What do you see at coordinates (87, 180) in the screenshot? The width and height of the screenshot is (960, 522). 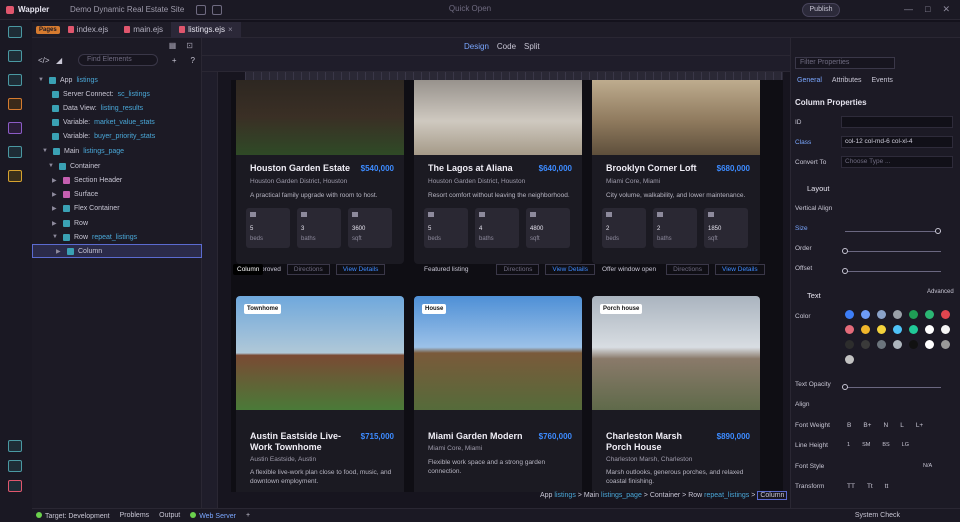 I see `tree-node: ▶ Section Header` at bounding box center [87, 180].